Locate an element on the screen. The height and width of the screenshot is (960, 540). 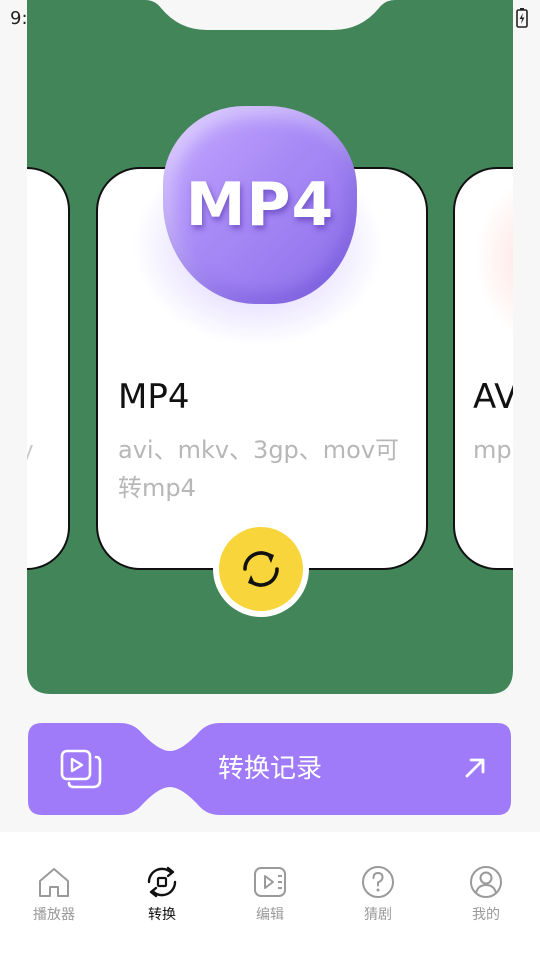
nav-item-guess: 猜剧 is located at coordinates (378, 894).